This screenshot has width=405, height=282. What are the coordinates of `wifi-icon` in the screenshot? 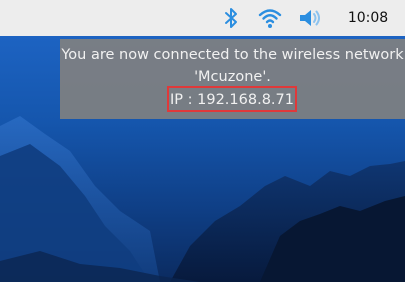 It's located at (270, 18).